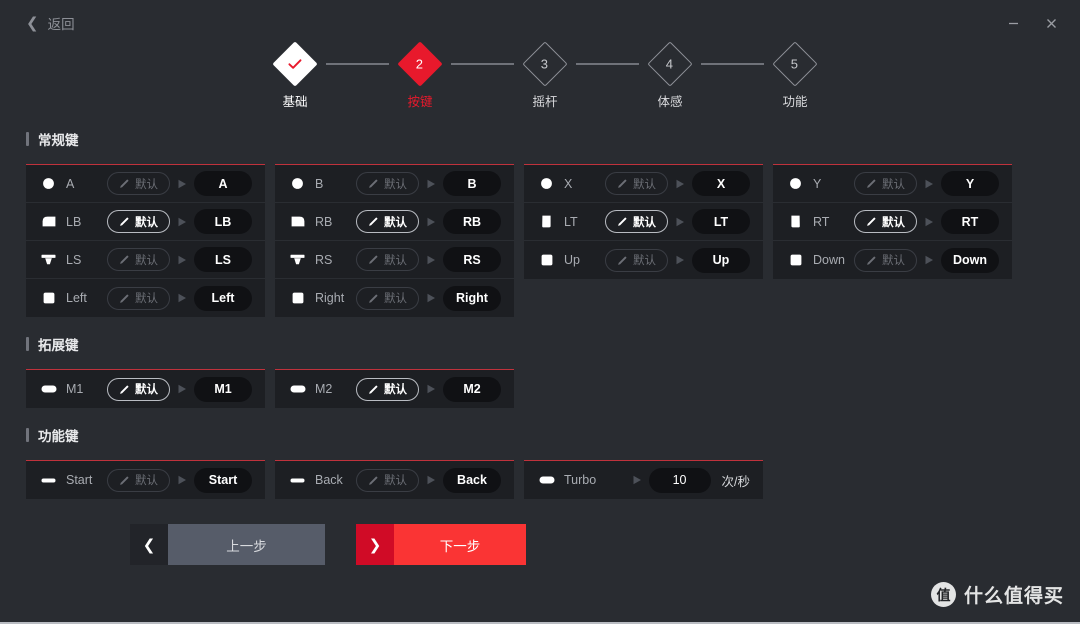  Describe the element at coordinates (580, 480) in the screenshot. I see `binding-row-label: Turbo` at that location.